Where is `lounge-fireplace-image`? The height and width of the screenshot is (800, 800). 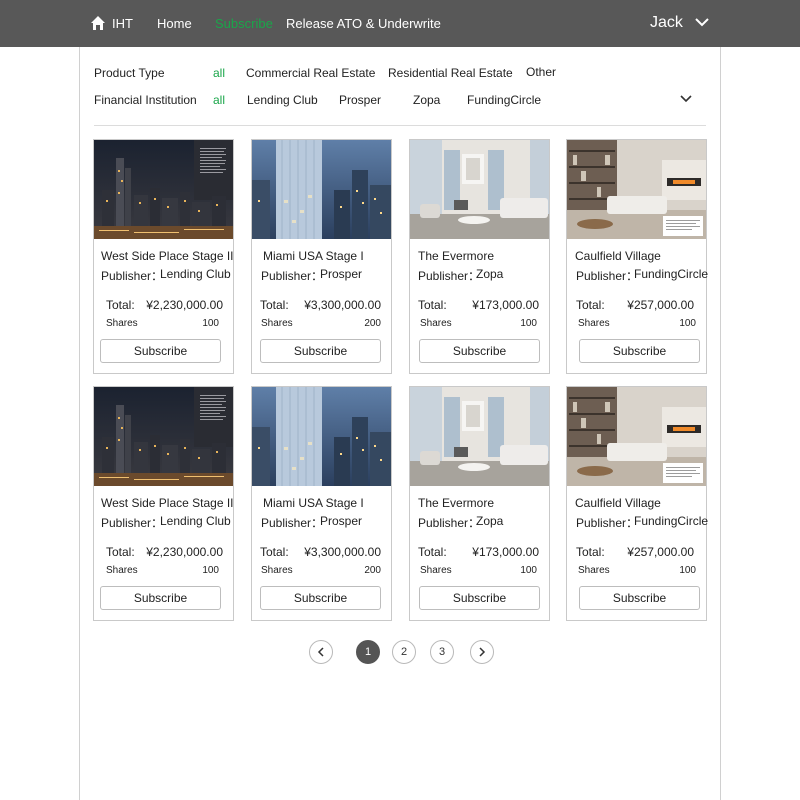
lounge-fireplace-image is located at coordinates (636, 436).